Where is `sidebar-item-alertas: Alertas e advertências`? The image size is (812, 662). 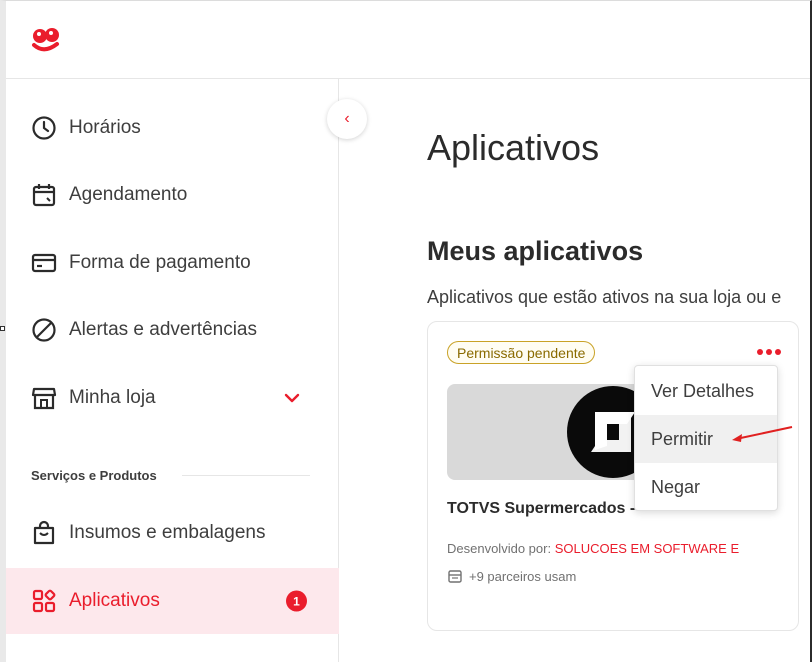
sidebar-item-alertas: Alertas e advertências is located at coordinates (172, 330).